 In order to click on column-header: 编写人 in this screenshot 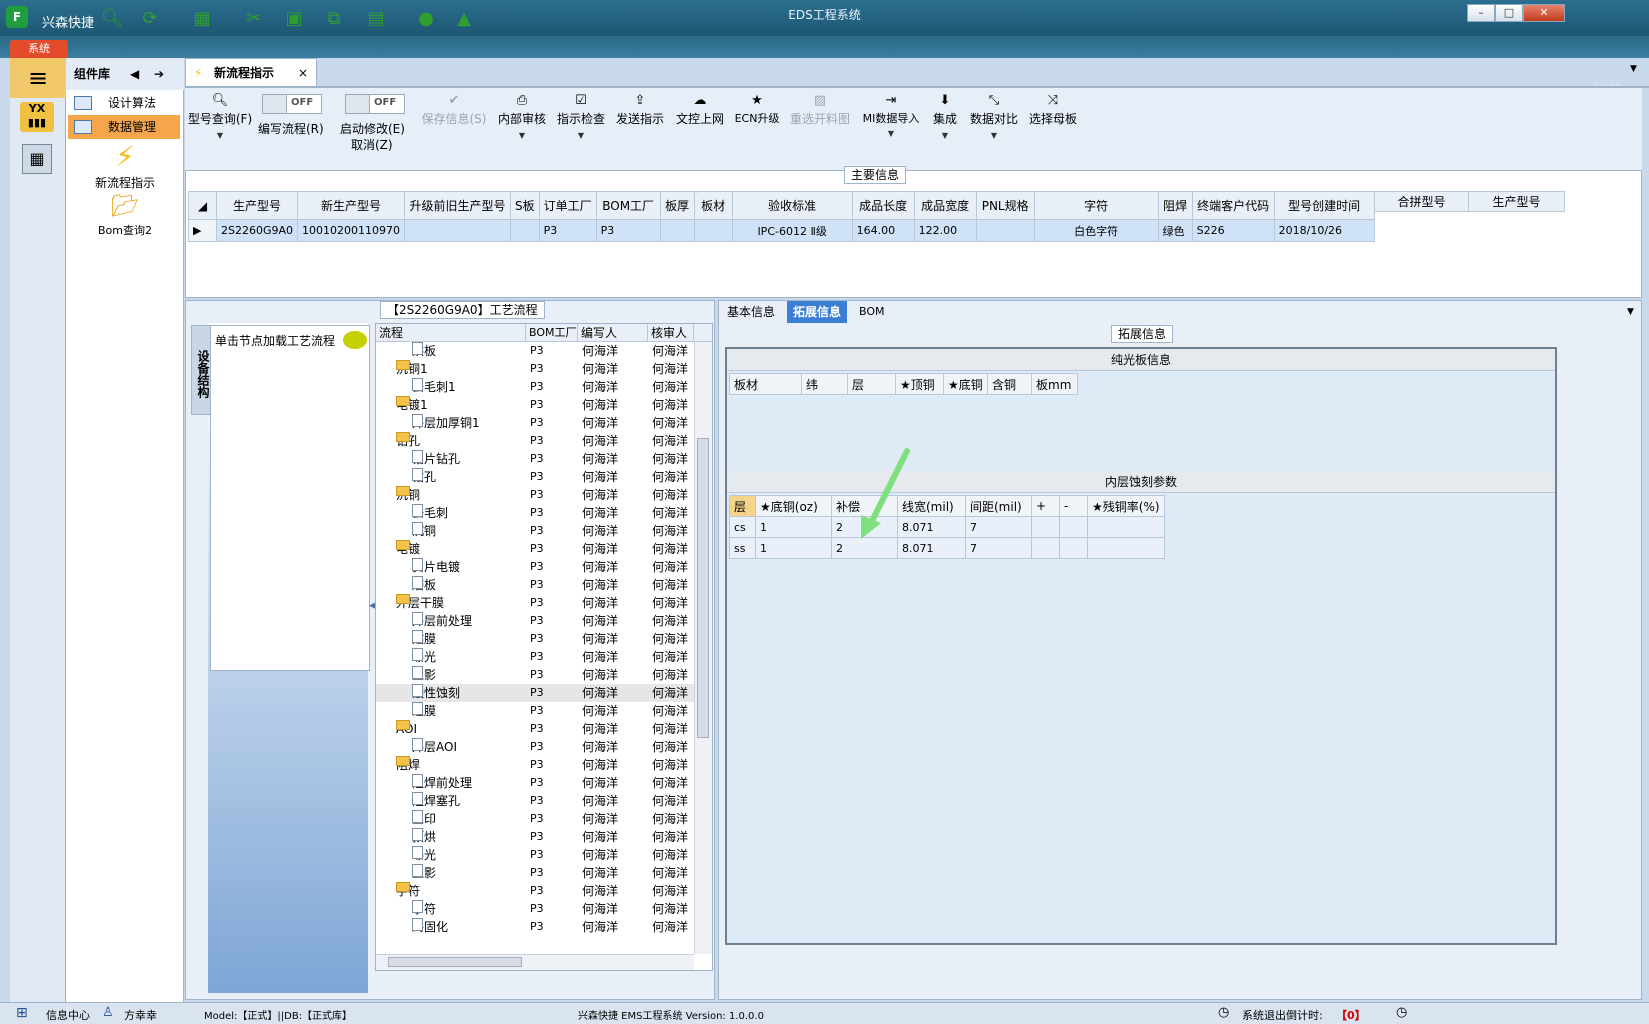, I will do `click(613, 333)`.